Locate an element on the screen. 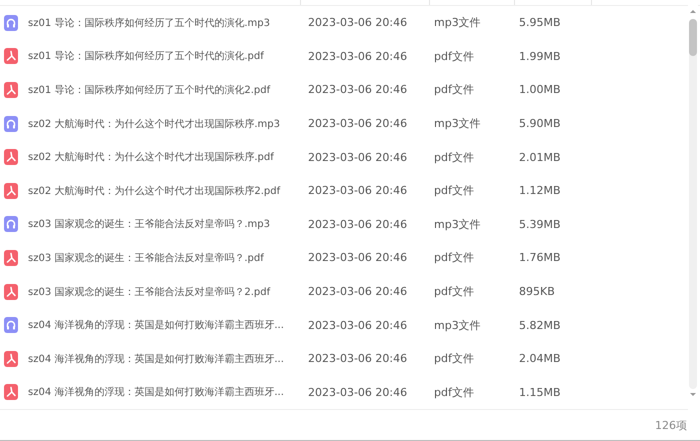 The height and width of the screenshot is (441, 700). file-name: sz01 导论：国际秩序如何经历了五个时代的演化.mp3 is located at coordinates (149, 23).